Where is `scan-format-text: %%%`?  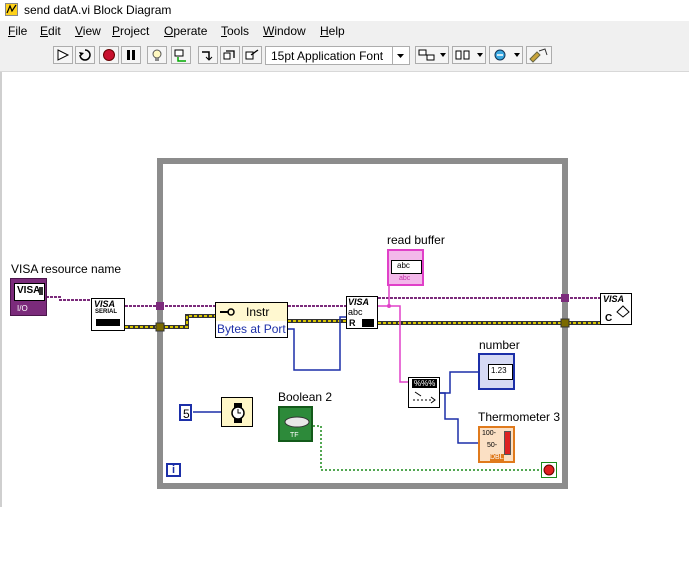 scan-format-text: %%% is located at coordinates (425, 383).